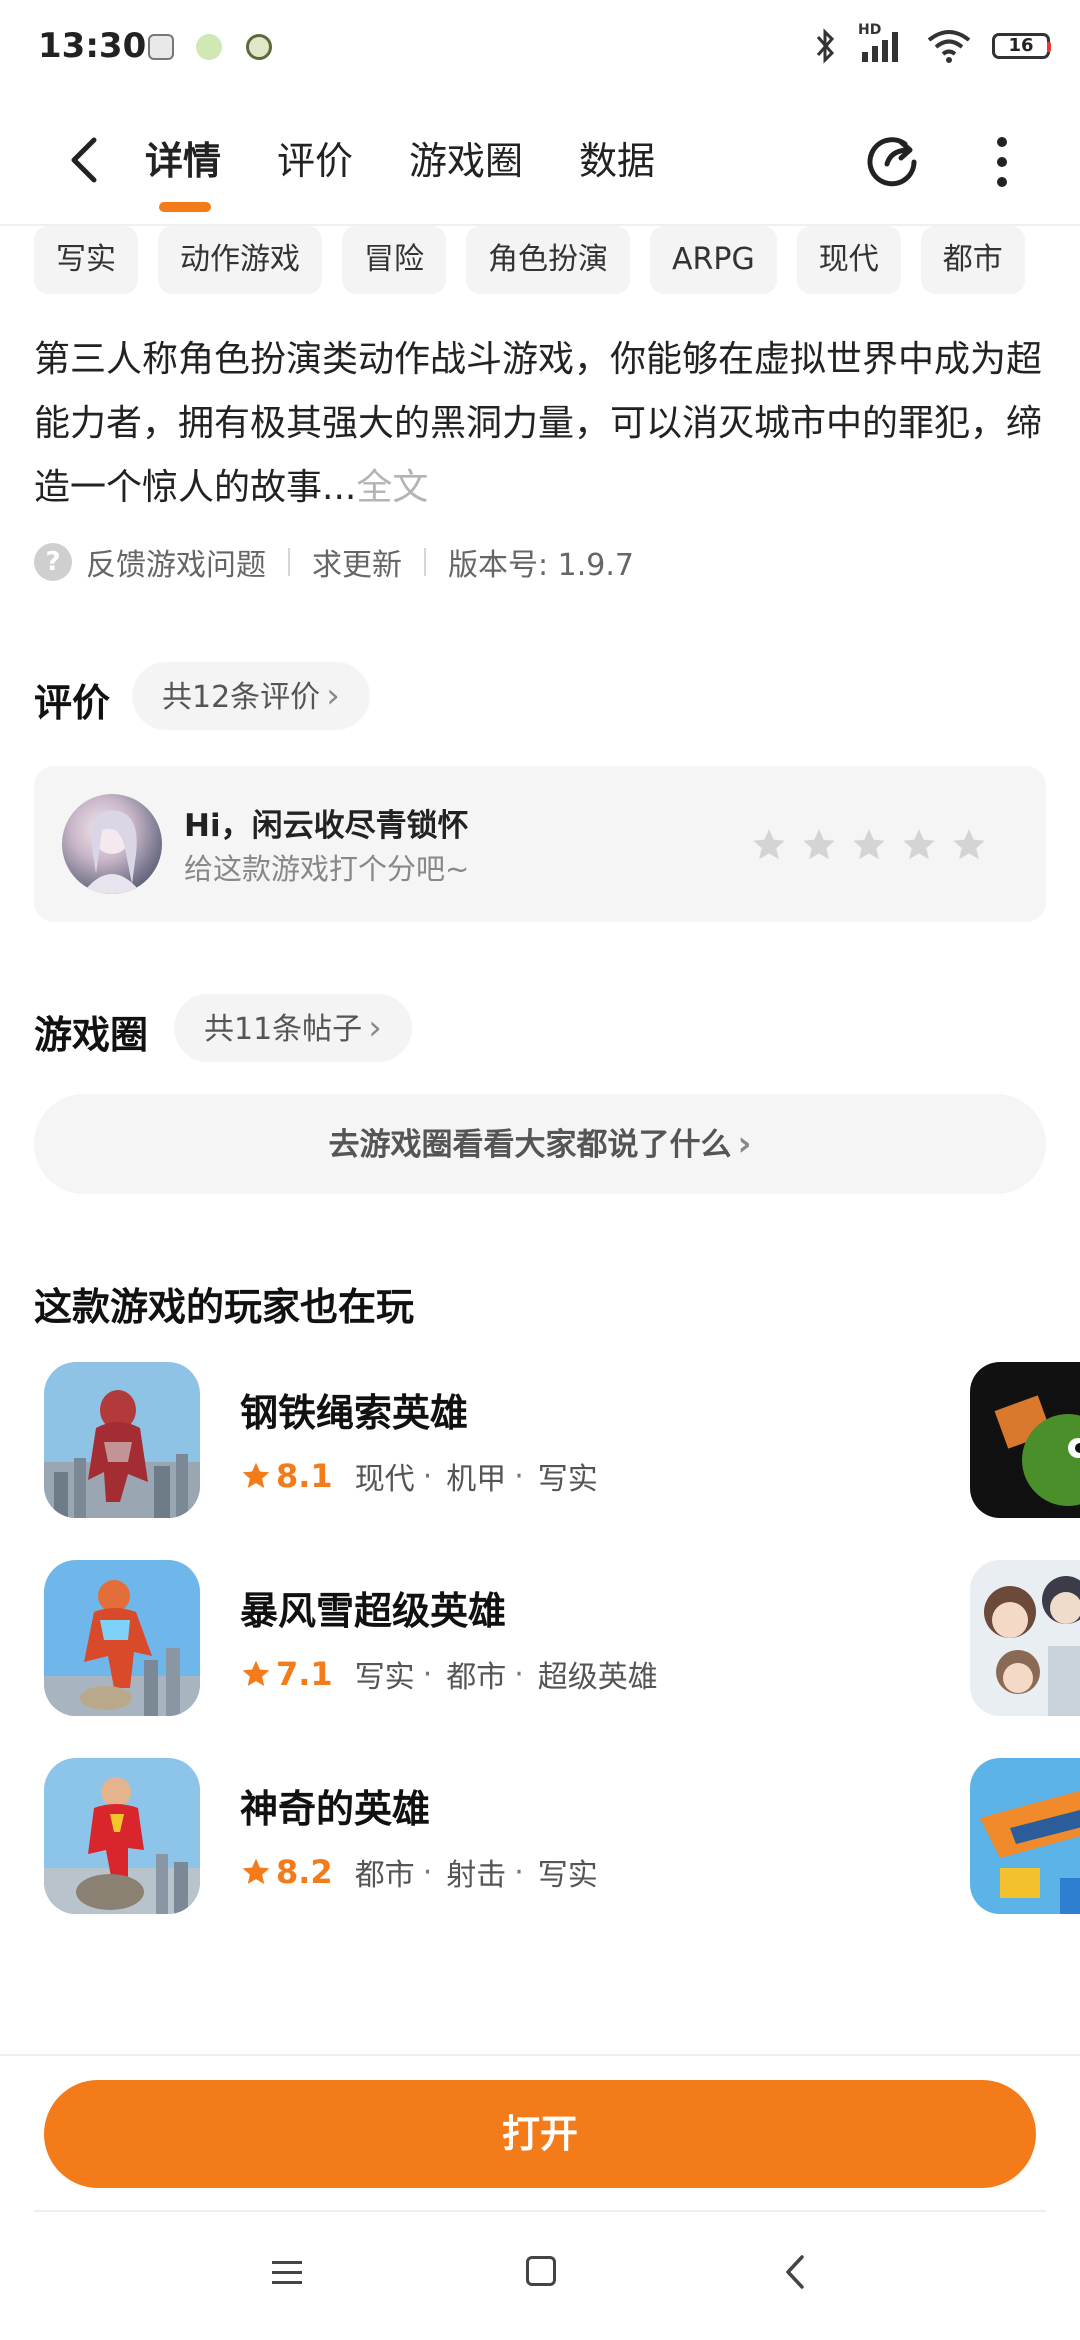 Image resolution: width=1080 pixels, height=2340 pixels. I want to click on status-icons: HD 16, so click(932, 44).